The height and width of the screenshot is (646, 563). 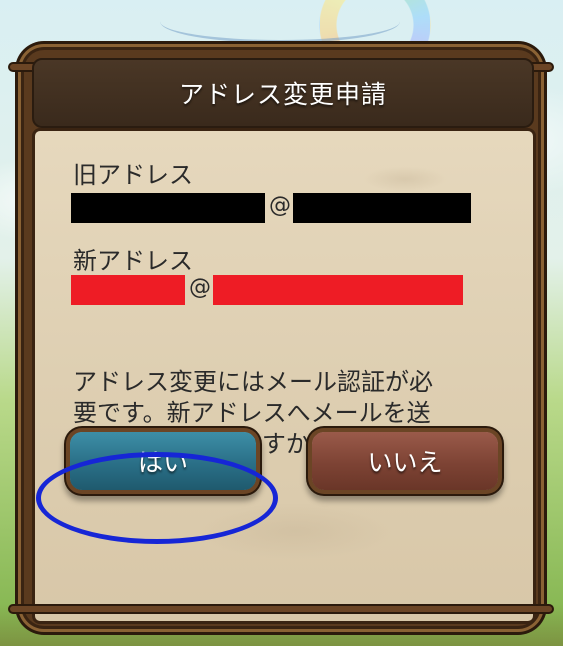 I want to click on old-address-label: 旧アドレス, so click(x=133, y=175).